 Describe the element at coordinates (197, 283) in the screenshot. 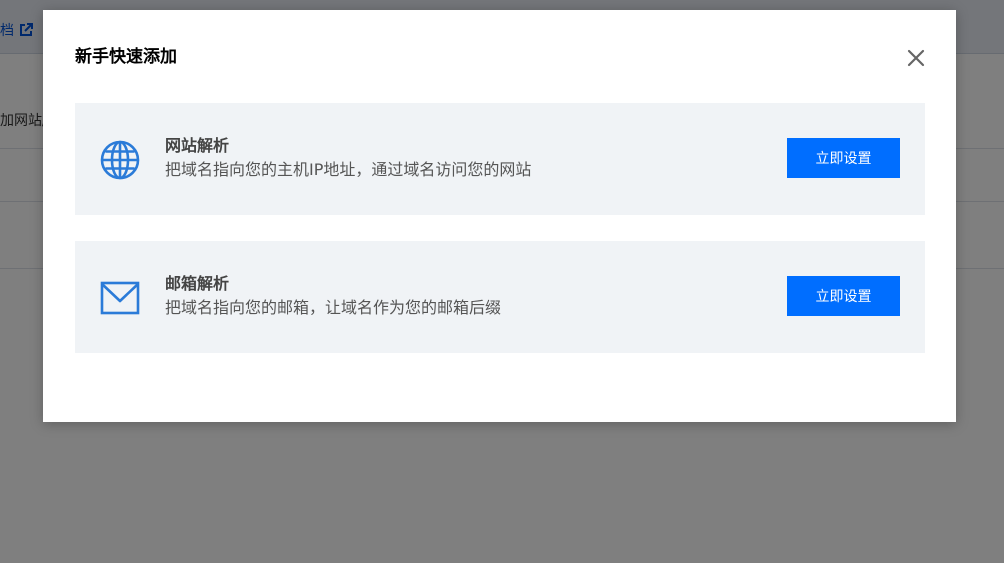

I see `card-title: 邮箱解析` at that location.